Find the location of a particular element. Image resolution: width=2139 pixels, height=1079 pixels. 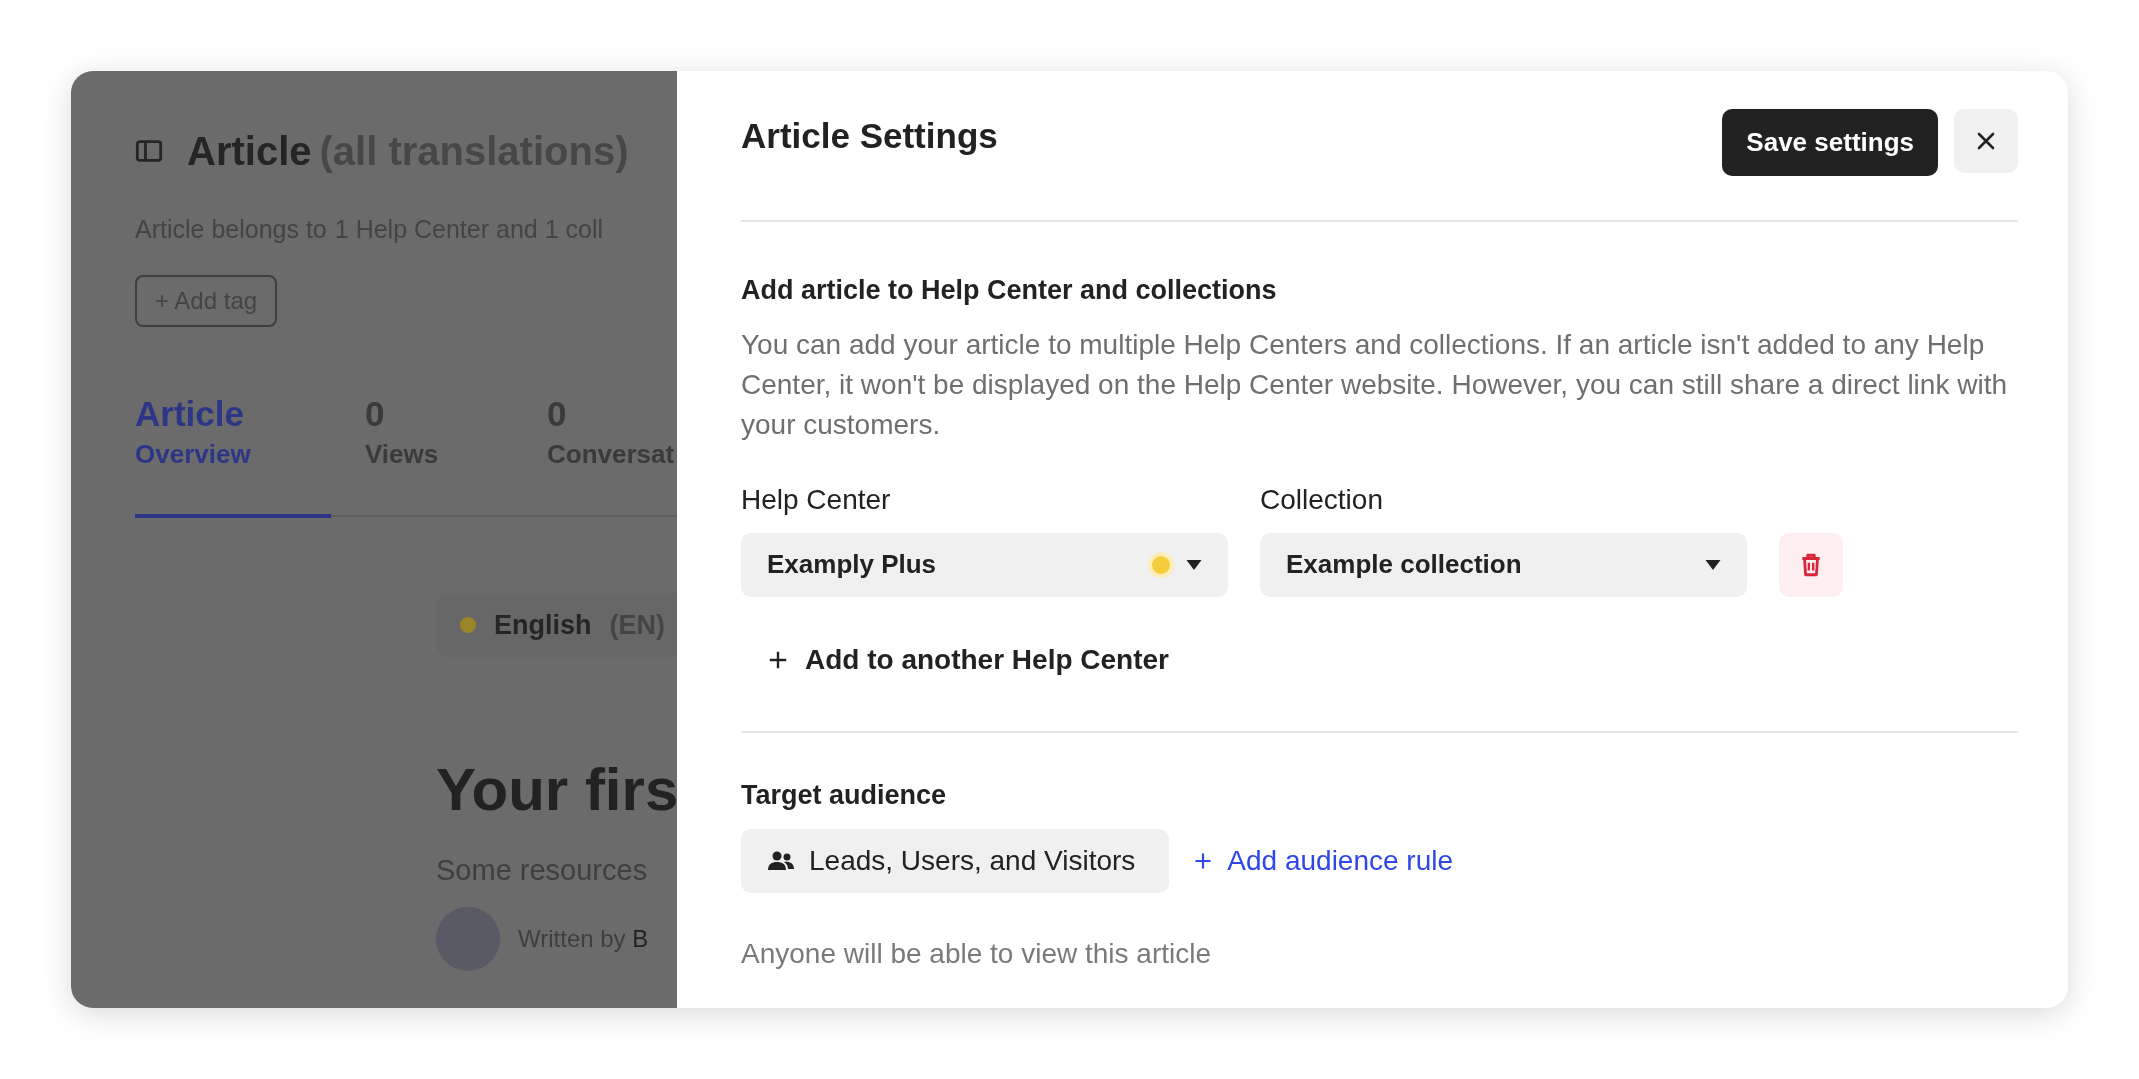

delete-button is located at coordinates (1811, 564).